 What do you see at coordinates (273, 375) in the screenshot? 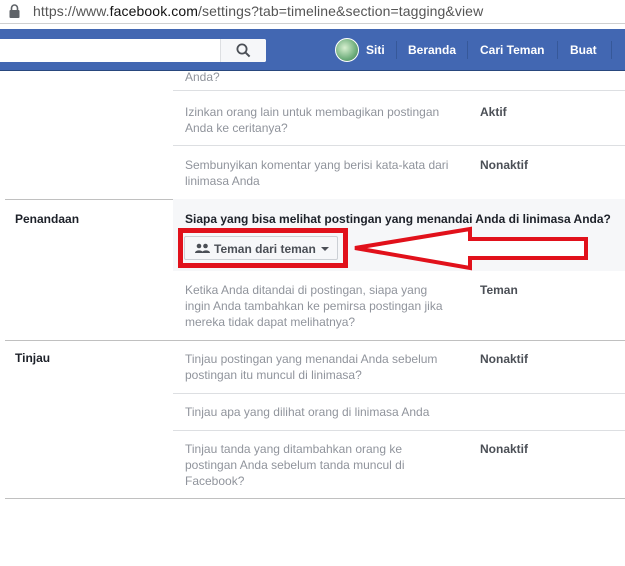
I see `text-line: postingan itu muncul di linimasa?` at bounding box center [273, 375].